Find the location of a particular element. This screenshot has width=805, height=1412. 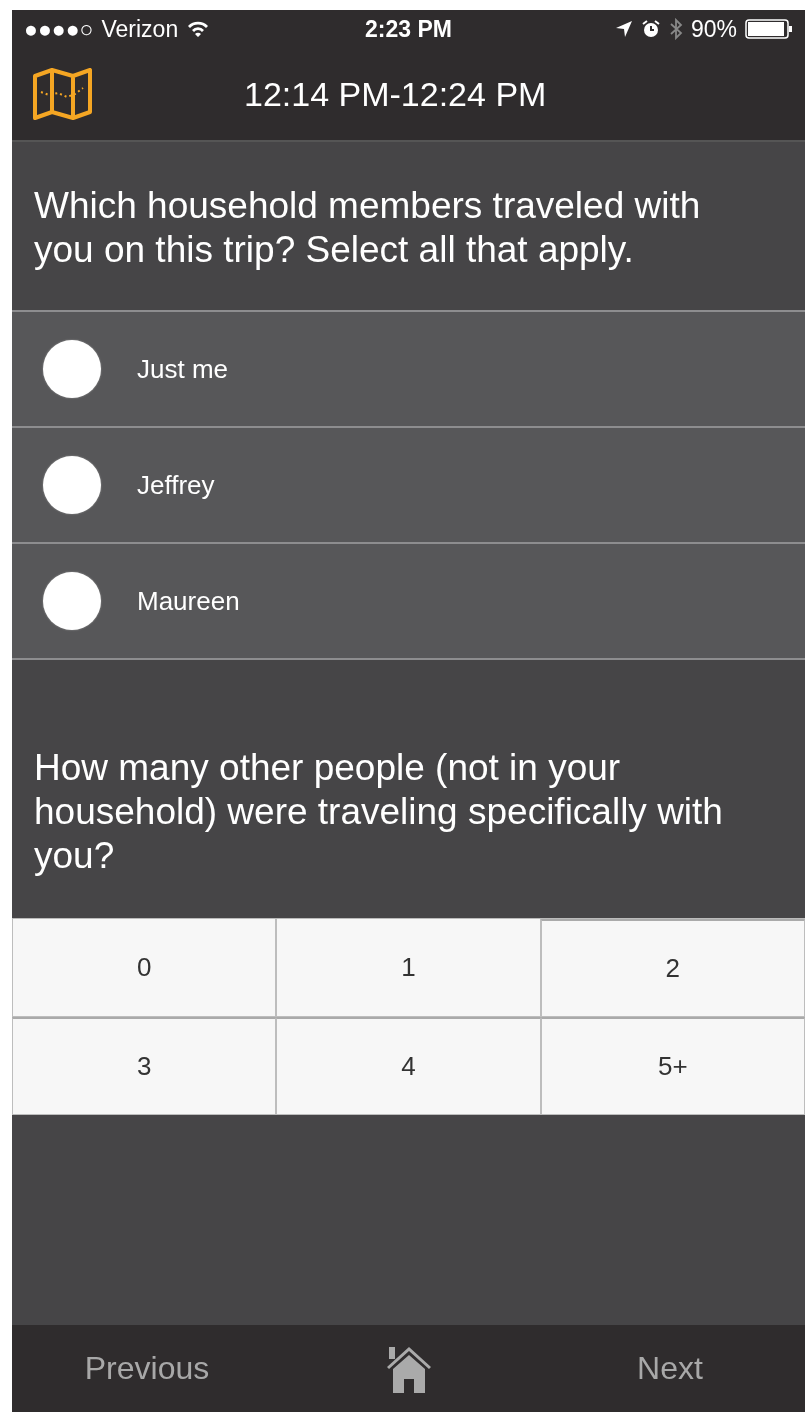

number-choice-button: 0 is located at coordinates (144, 968).